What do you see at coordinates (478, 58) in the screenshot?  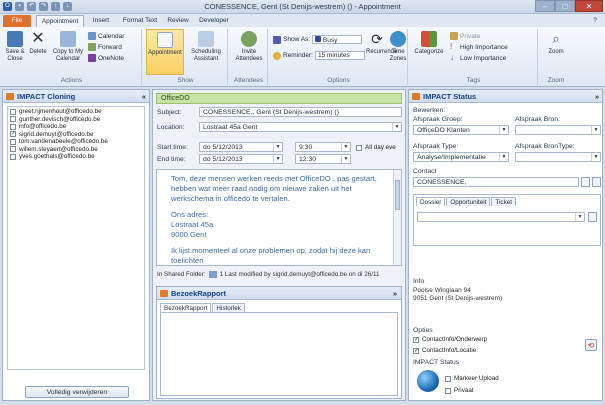 I see `low-importance-button: ↓ Low Importance` at bounding box center [478, 58].